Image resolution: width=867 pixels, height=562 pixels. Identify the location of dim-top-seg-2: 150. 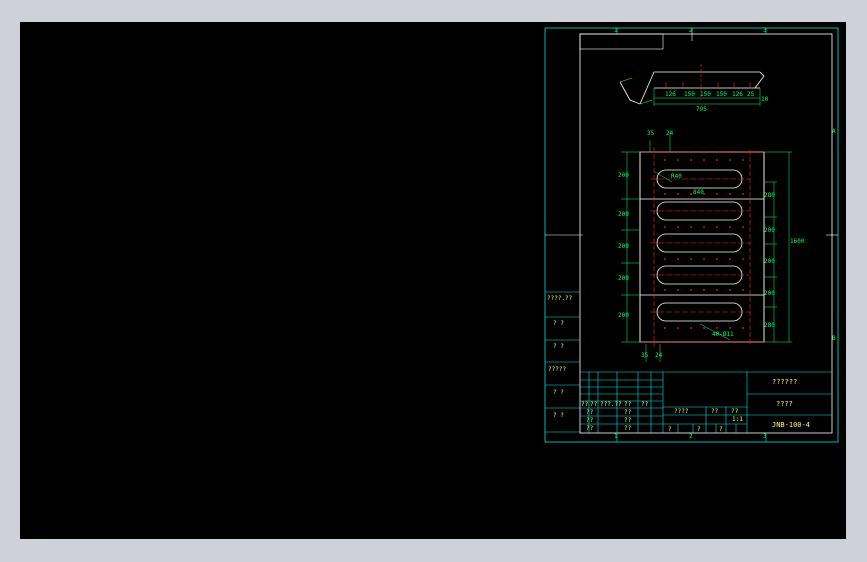
(689, 94).